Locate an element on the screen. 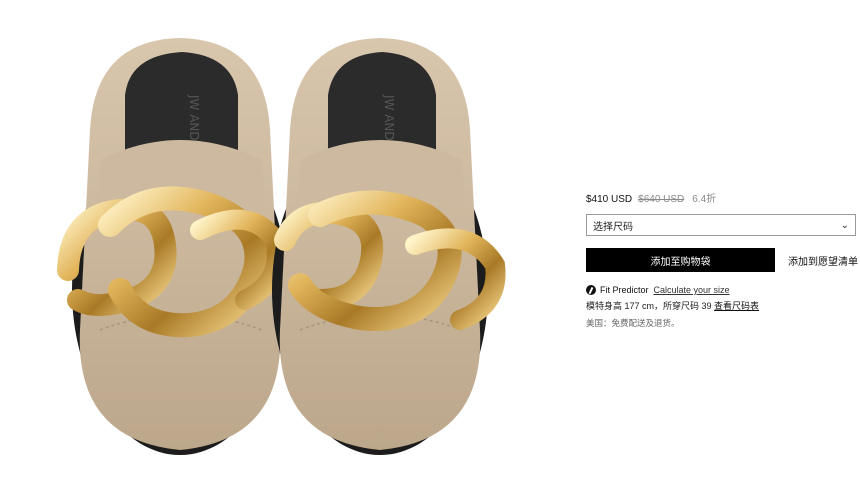  price-row: $410 USD $640 USD 6.4折 is located at coordinates (722, 198).